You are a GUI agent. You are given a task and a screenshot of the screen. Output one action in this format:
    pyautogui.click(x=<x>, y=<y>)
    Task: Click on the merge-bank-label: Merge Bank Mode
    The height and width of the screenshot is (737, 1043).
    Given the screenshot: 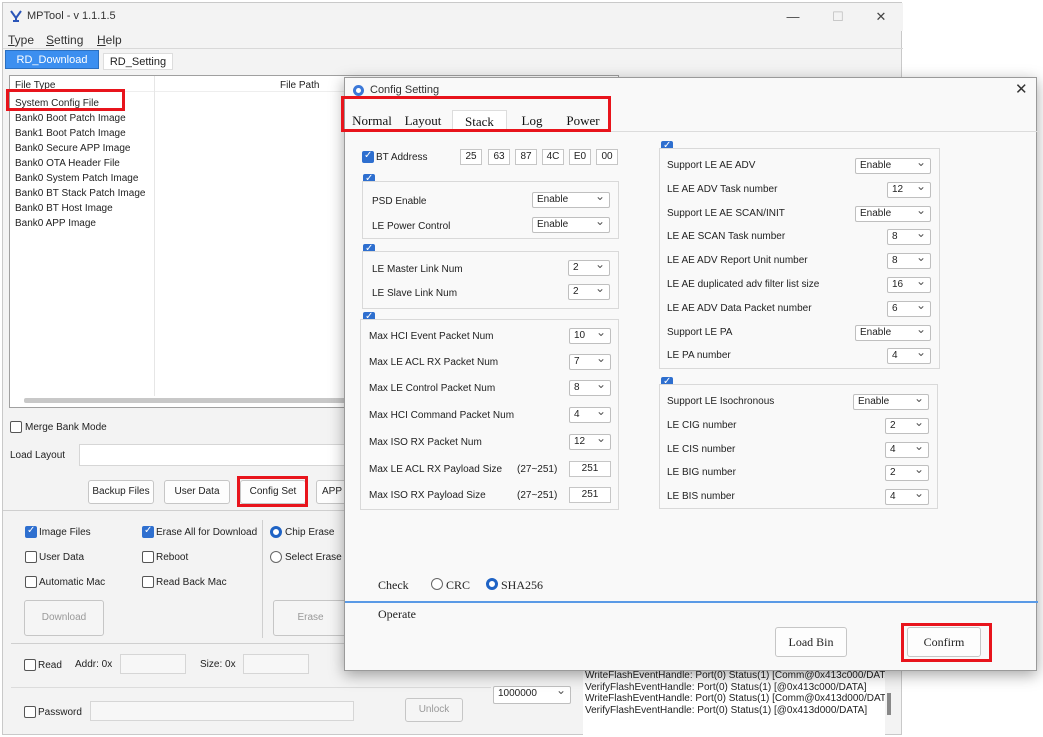 What is the action you would take?
    pyautogui.click(x=66, y=427)
    